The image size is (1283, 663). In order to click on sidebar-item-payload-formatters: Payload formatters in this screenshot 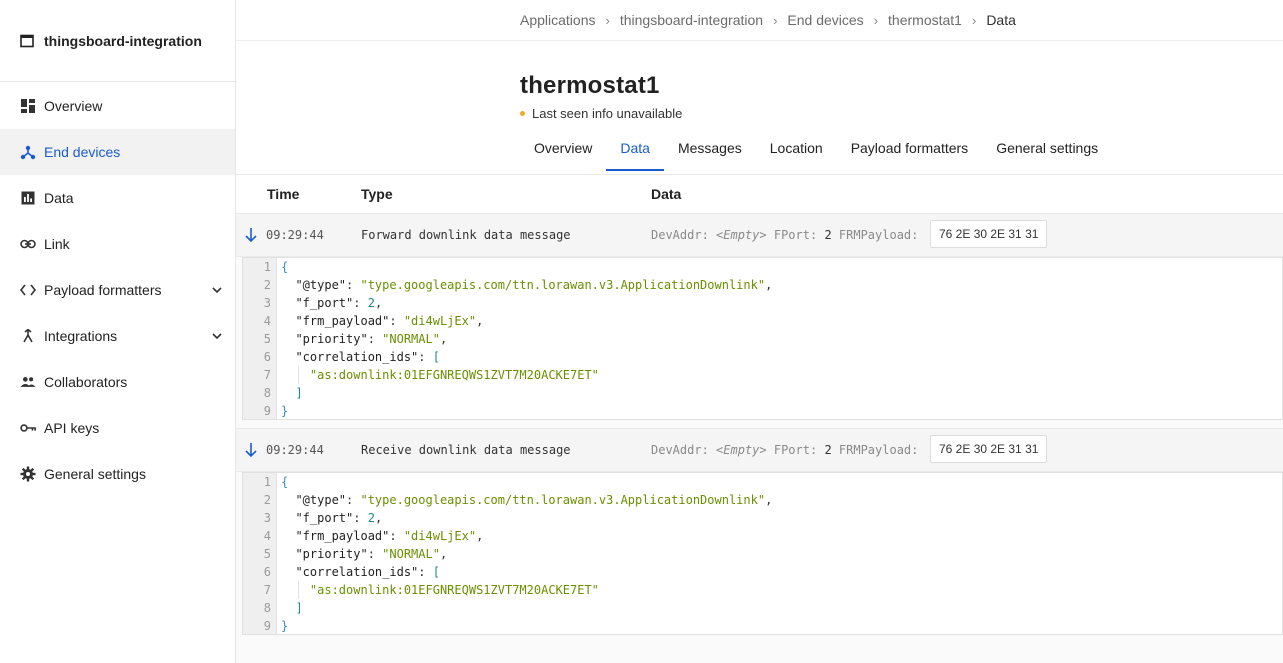, I will do `click(117, 290)`.